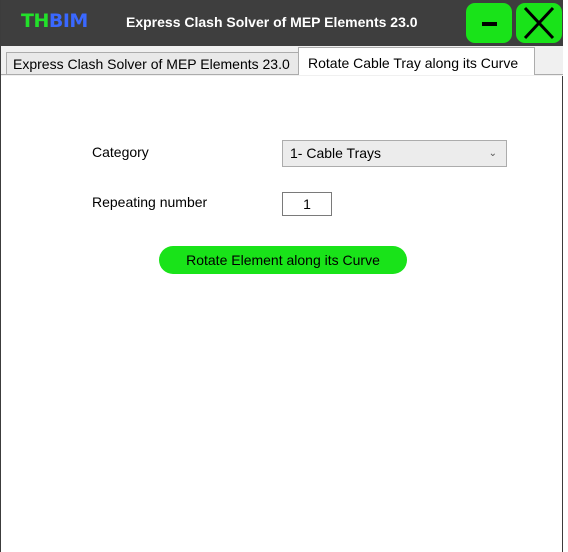  I want to click on logo-bim: BIM, so click(68, 21).